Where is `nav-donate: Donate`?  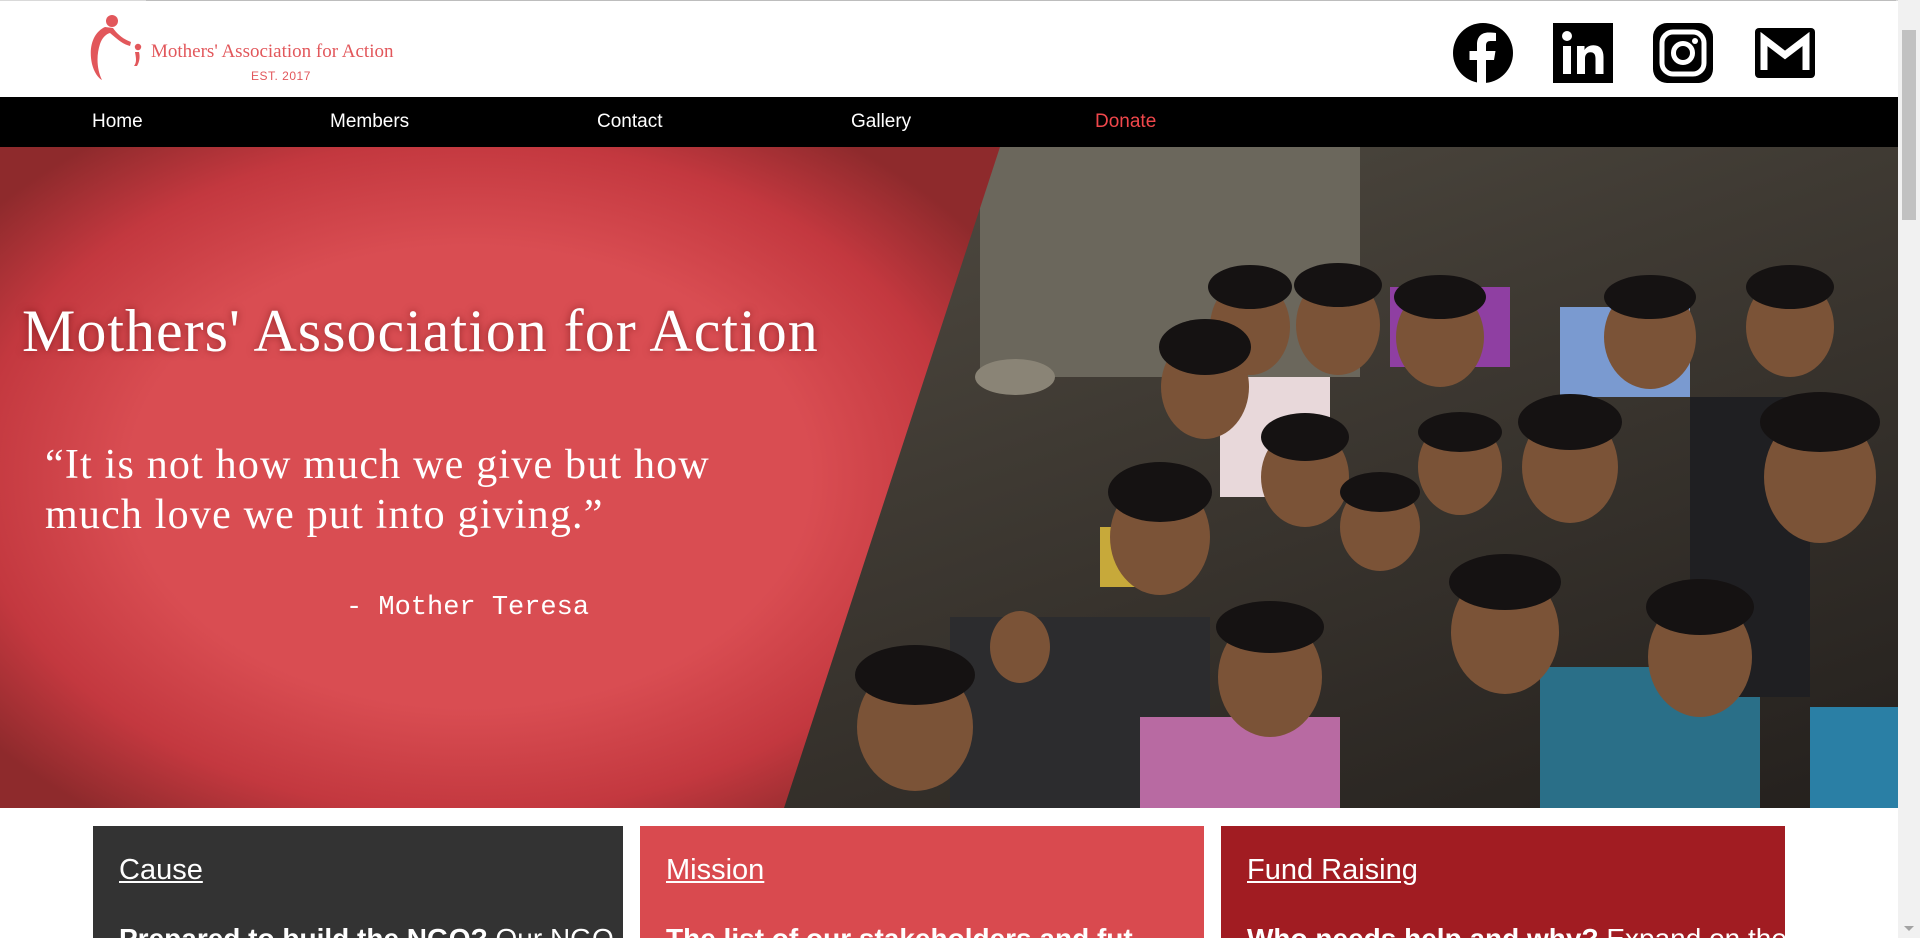
nav-donate: Donate is located at coordinates (1125, 122).